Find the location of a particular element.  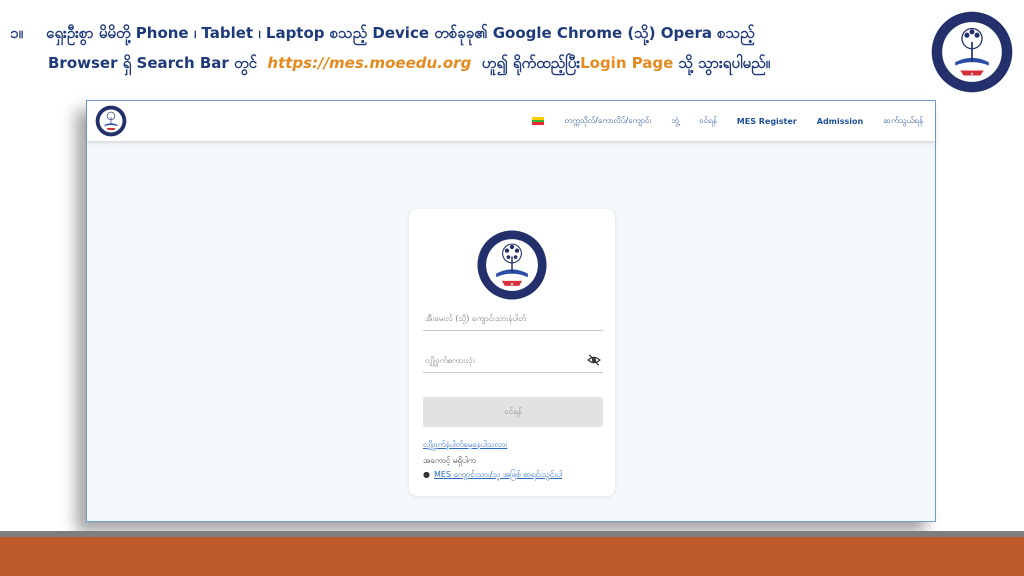

password-field: လျှို့ဝှက်စကားလုံး is located at coordinates (513, 361).